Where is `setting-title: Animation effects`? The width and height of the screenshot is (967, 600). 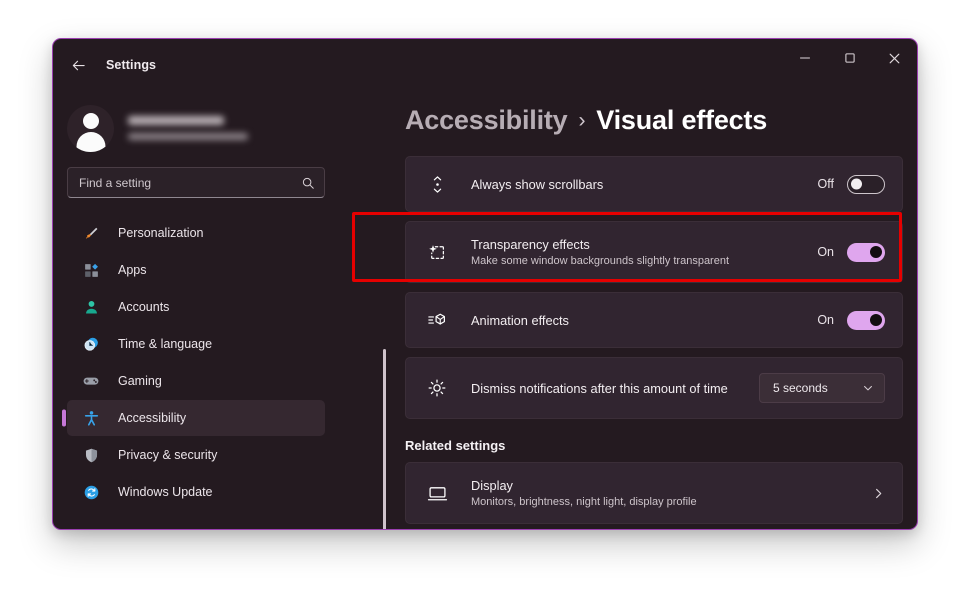 setting-title: Animation effects is located at coordinates (520, 320).